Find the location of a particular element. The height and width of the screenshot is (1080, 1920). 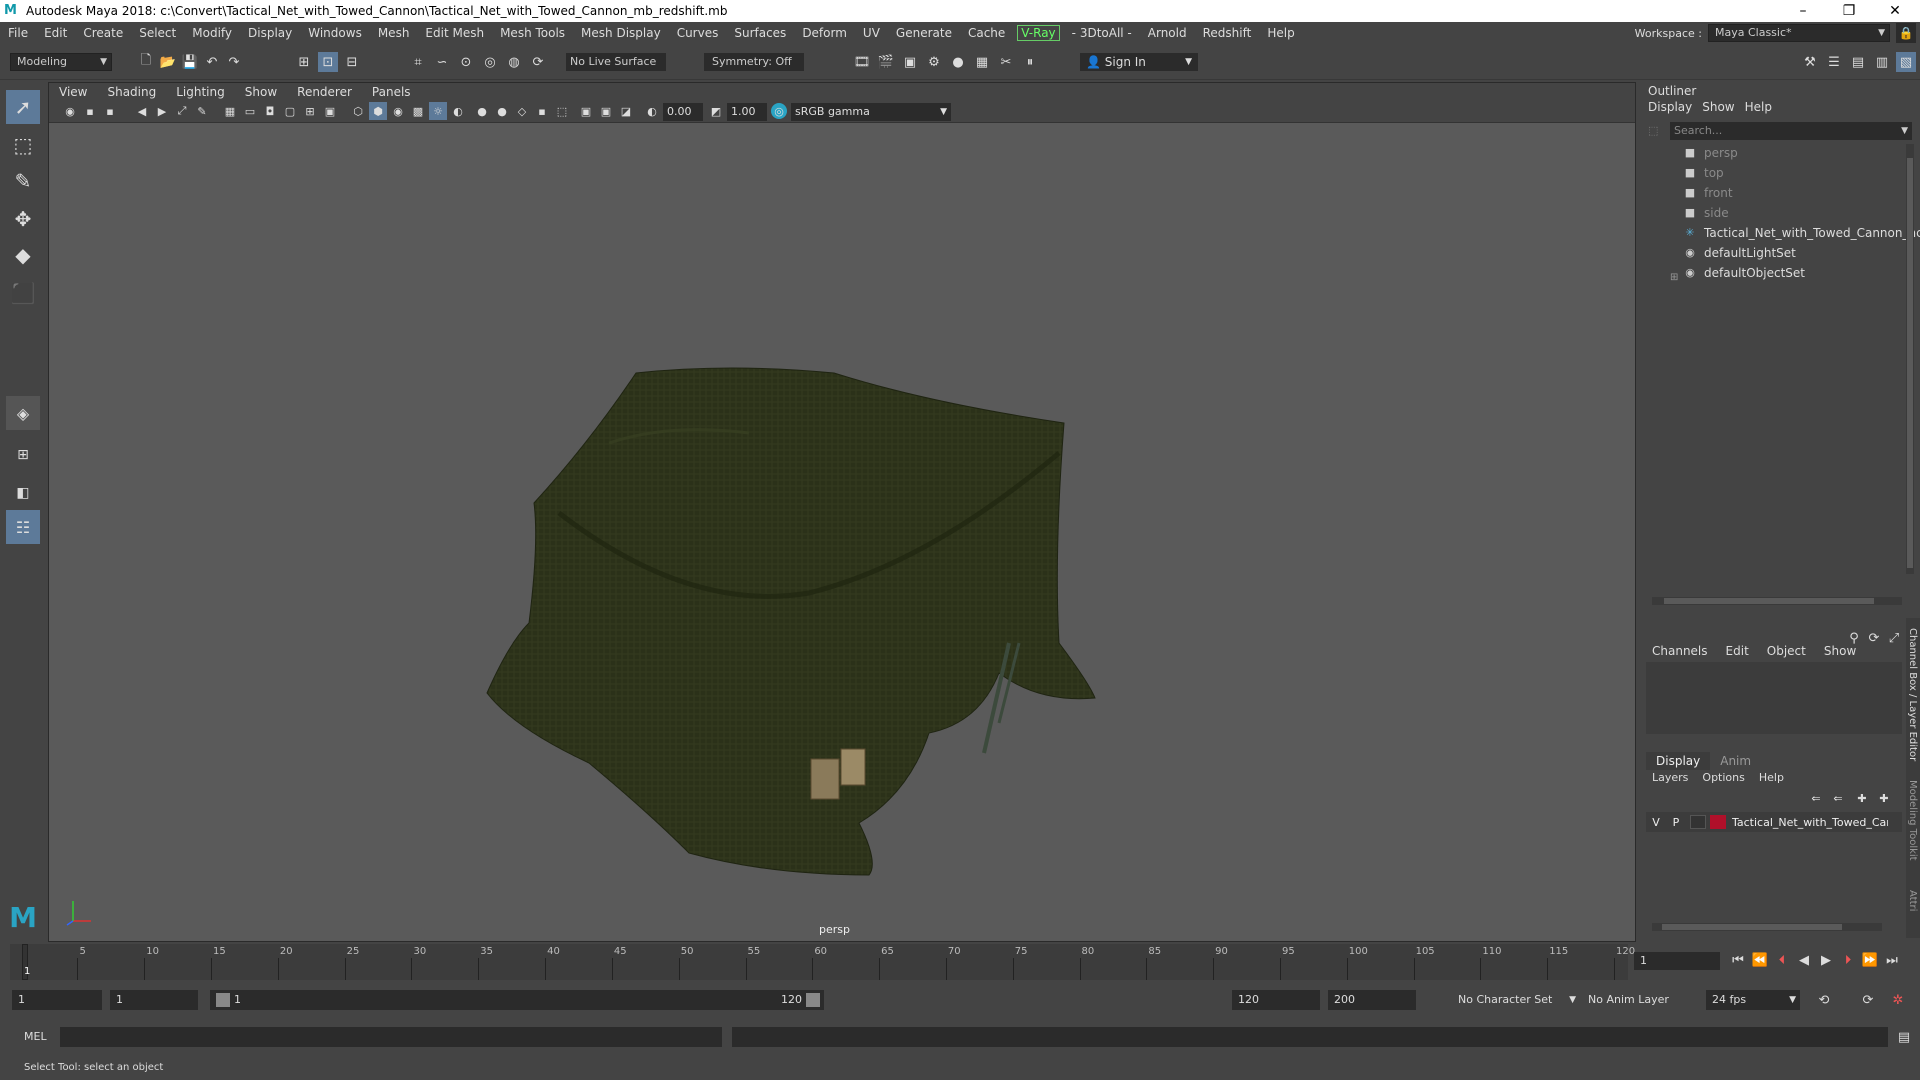

wireframe-on-shaded-icon: ◉ is located at coordinates (398, 111).